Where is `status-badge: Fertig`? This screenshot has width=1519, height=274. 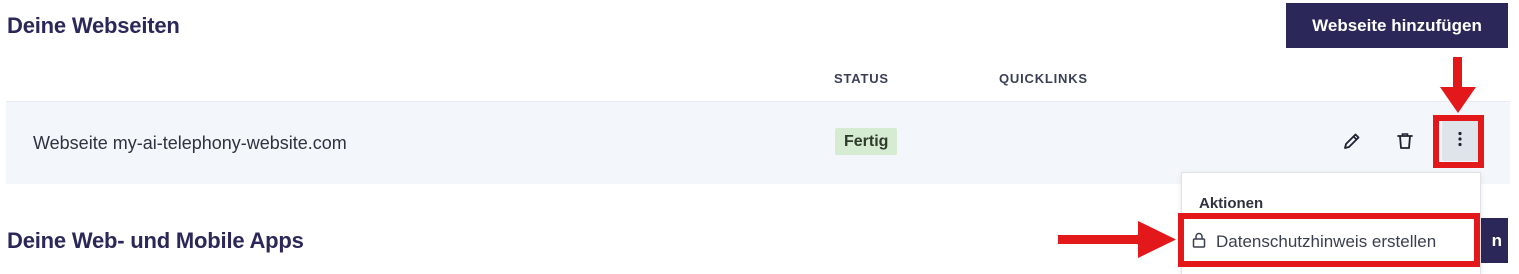 status-badge: Fertig is located at coordinates (866, 141).